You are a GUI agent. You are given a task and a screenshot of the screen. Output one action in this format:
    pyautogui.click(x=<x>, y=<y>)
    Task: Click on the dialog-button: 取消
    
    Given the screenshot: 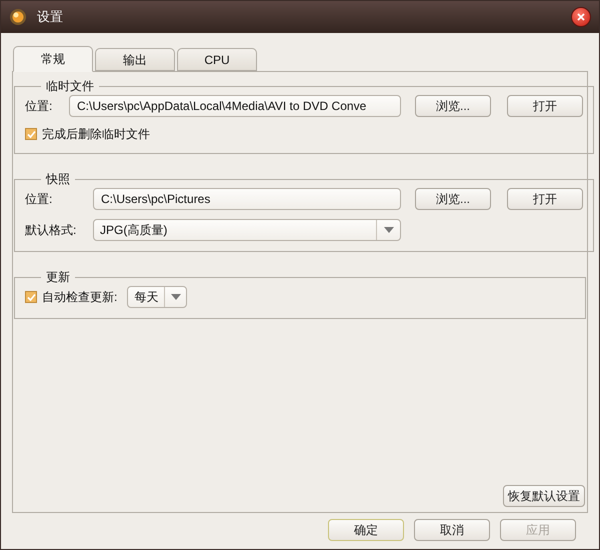 What is the action you would take?
    pyautogui.click(x=452, y=530)
    